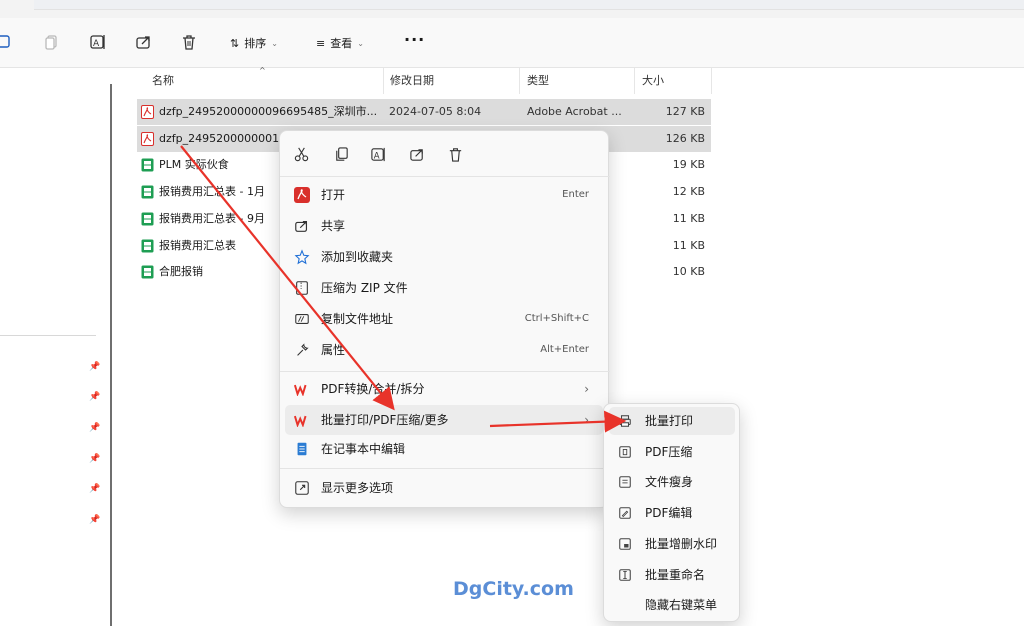  What do you see at coordinates (56, 347) in the screenshot?
I see `navigation-pane: 📌 📌 📌 📌 📌 📌` at bounding box center [56, 347].